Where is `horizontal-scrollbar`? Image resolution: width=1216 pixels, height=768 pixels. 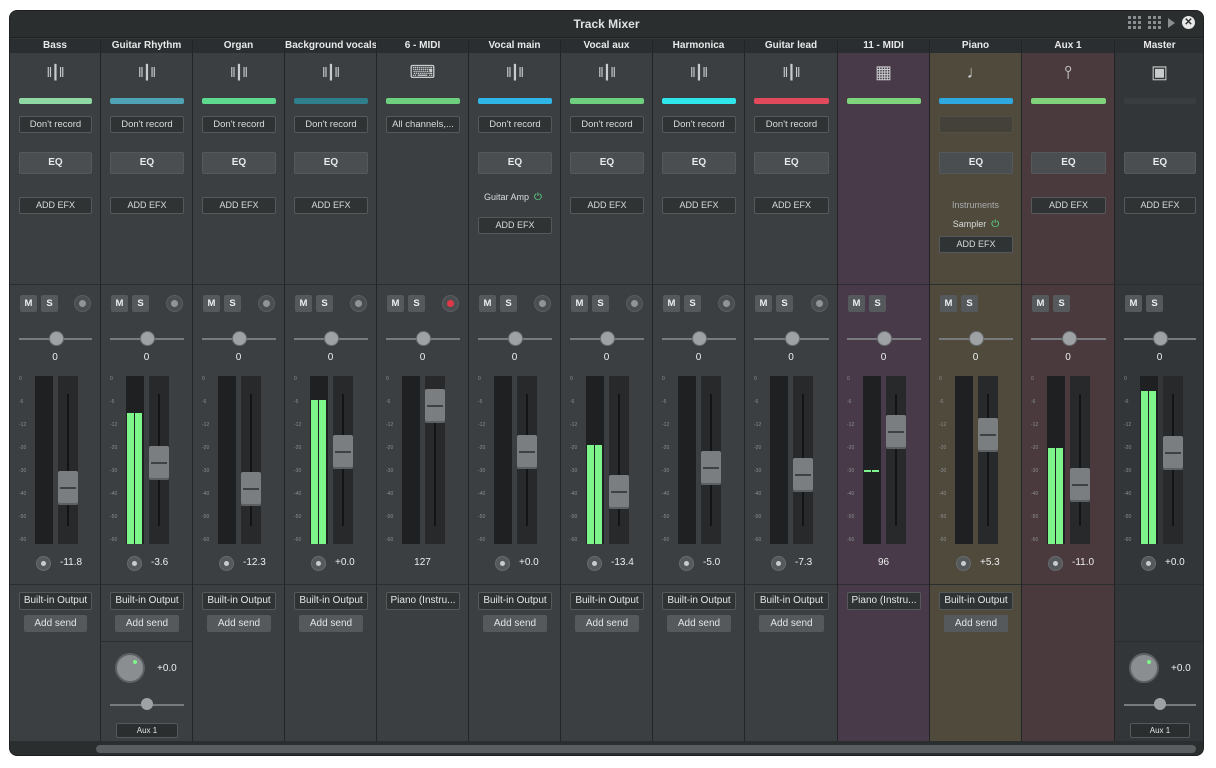 horizontal-scrollbar is located at coordinates (606, 748).